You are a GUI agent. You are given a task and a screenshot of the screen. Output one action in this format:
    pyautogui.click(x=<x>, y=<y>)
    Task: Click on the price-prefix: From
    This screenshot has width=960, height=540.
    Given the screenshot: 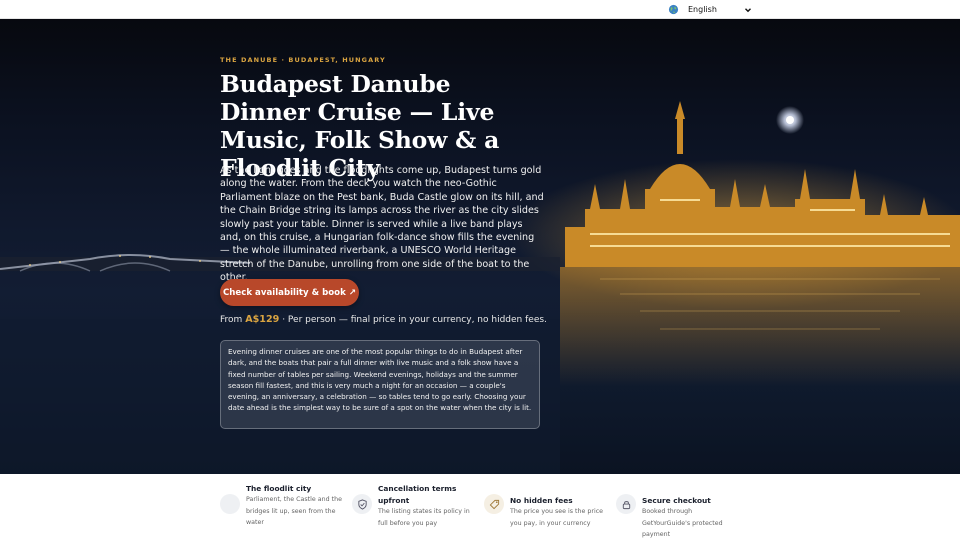 What is the action you would take?
    pyautogui.click(x=231, y=320)
    